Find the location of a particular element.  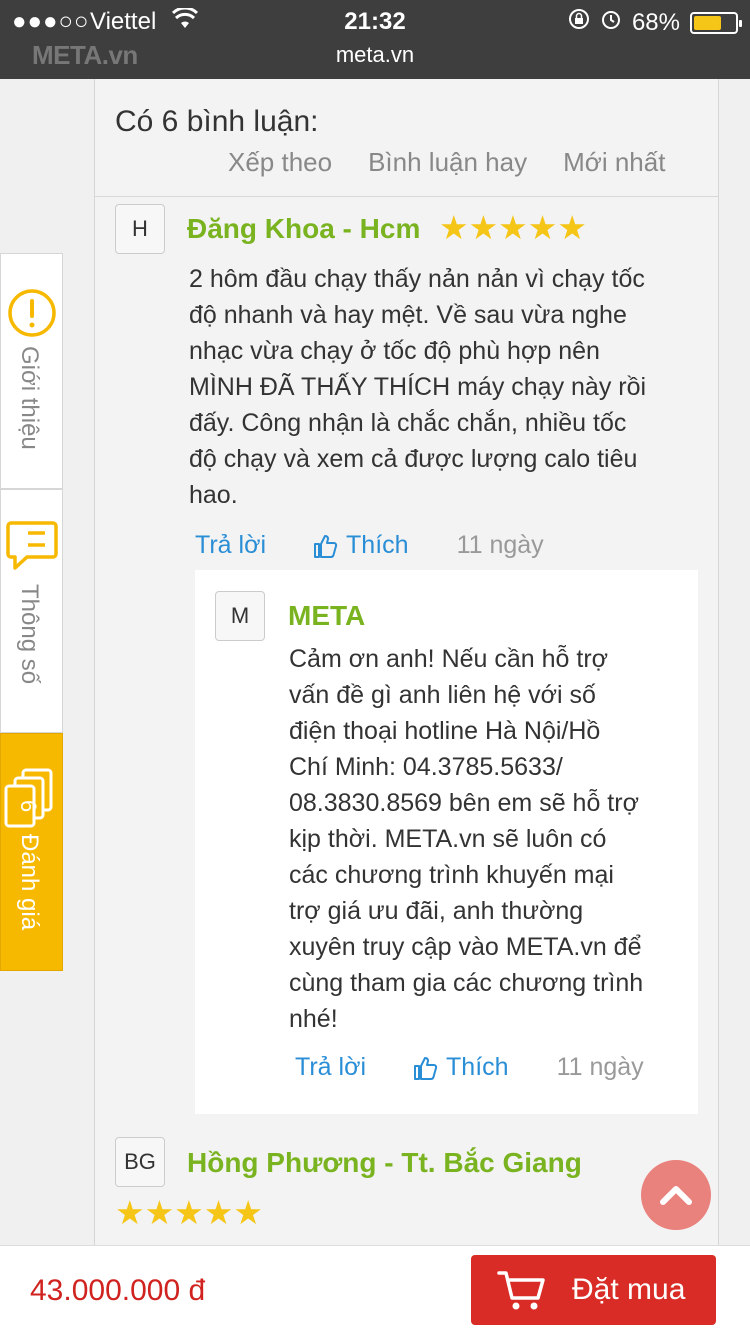

reply-line: vấn đề gì anh liên hệ với số is located at coordinates (442, 695).